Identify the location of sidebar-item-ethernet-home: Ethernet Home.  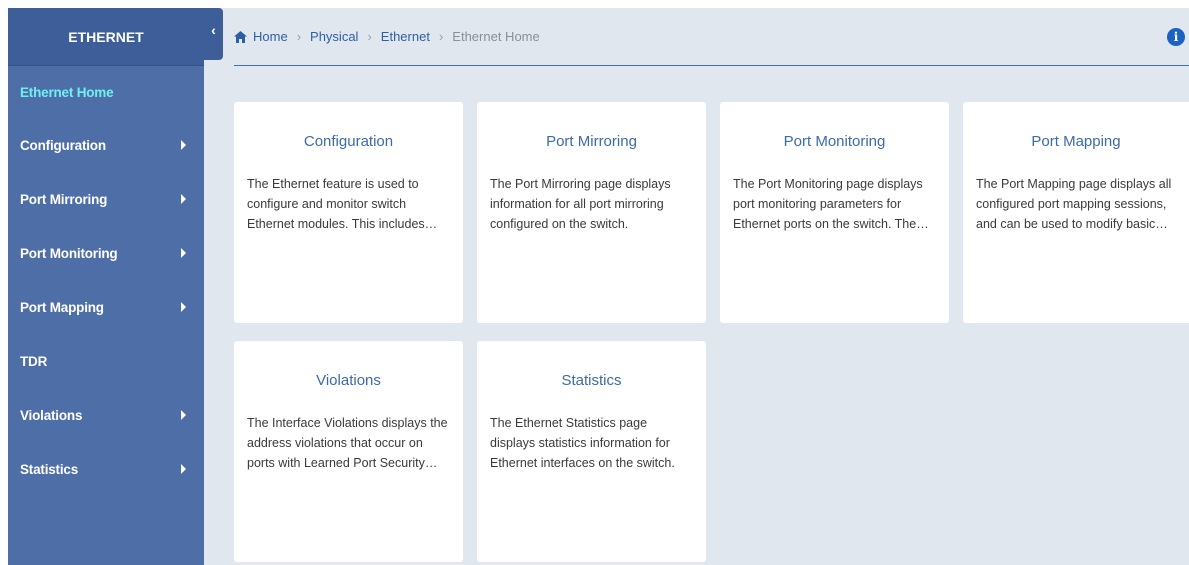
(106, 92).